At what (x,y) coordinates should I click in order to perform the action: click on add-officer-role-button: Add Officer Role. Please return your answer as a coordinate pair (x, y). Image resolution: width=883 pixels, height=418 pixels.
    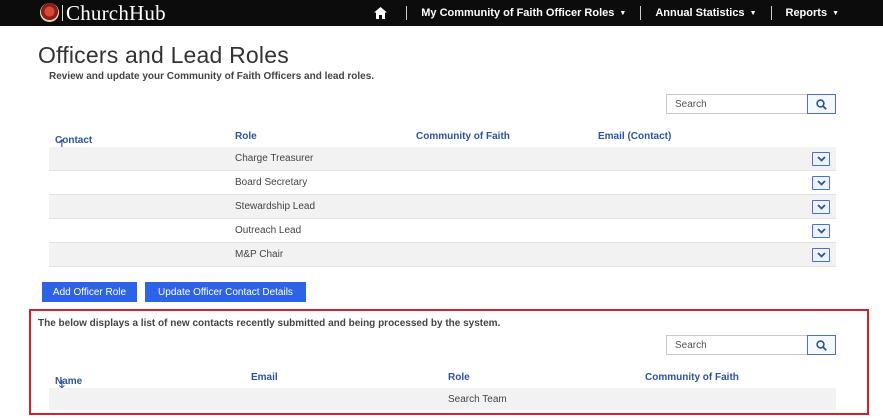
    Looking at the image, I should click on (89, 292).